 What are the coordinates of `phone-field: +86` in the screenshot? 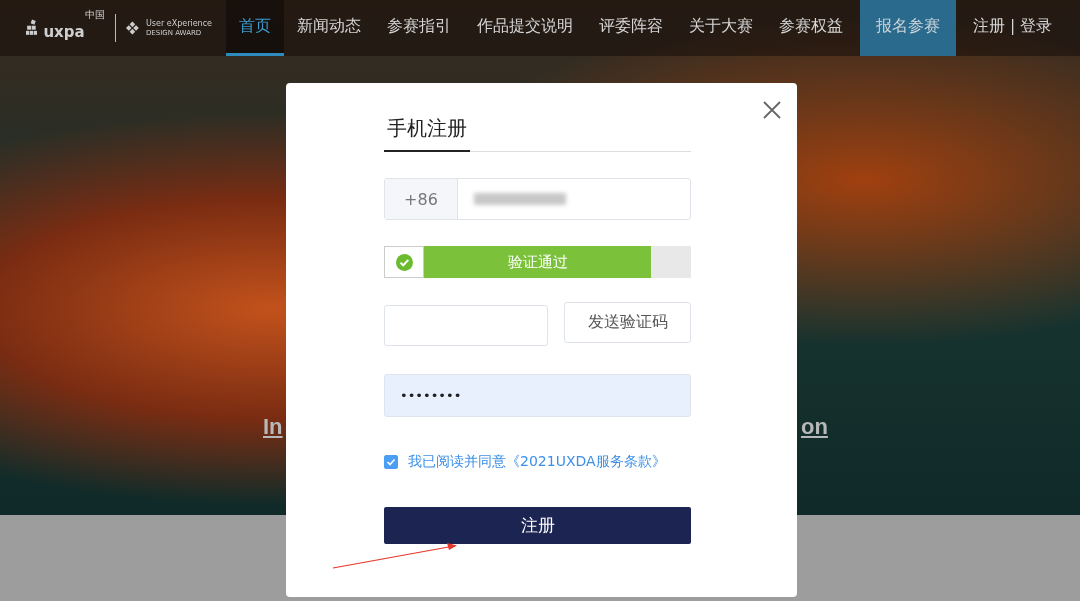 It's located at (537, 199).